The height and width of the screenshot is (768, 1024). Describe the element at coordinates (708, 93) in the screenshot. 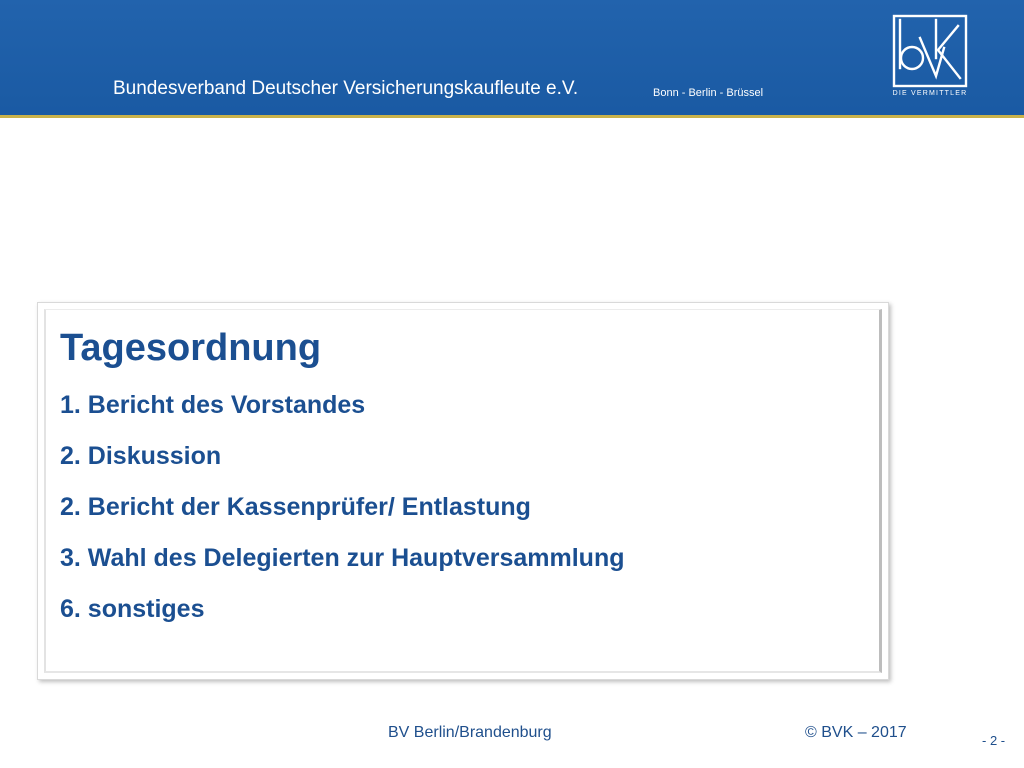

I see `locations-text: Bonn - Berlin - Brüssel` at that location.